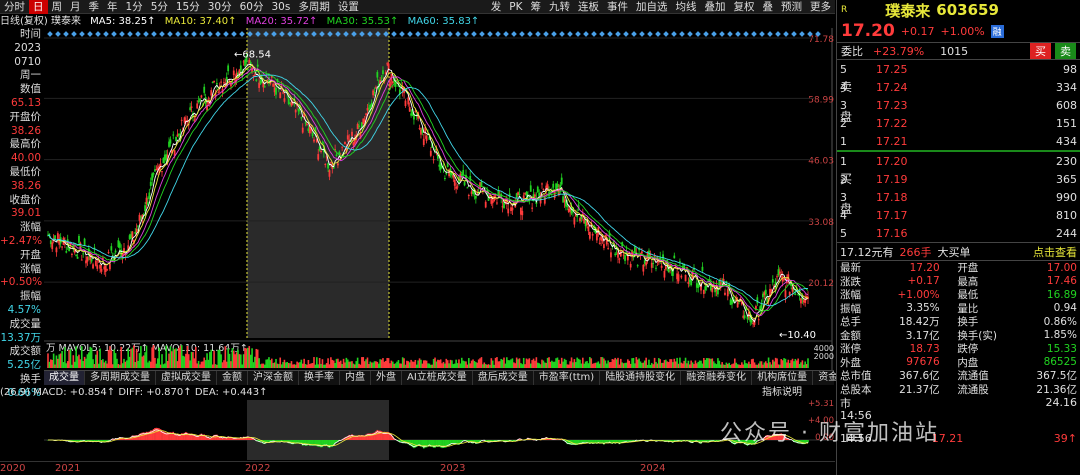  What do you see at coordinates (186, 378) in the screenshot?
I see `tab-1: 虚拟成交量` at bounding box center [186, 378].